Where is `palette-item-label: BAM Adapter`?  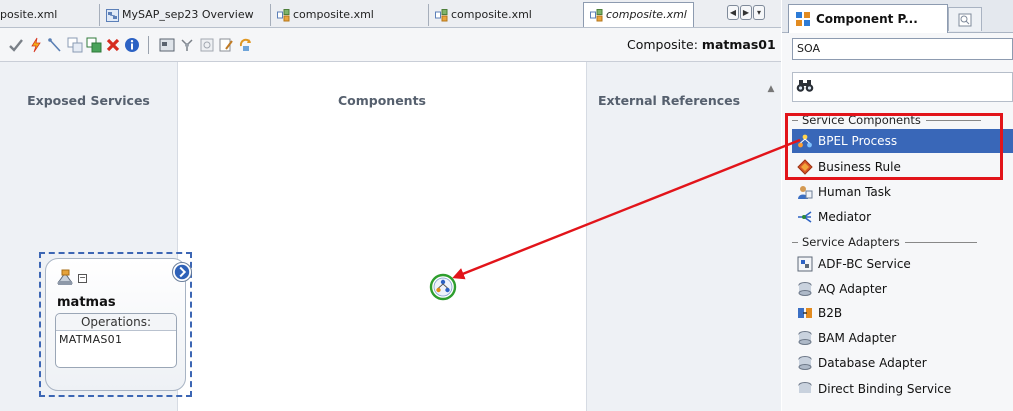
palette-item-label: BAM Adapter is located at coordinates (857, 338).